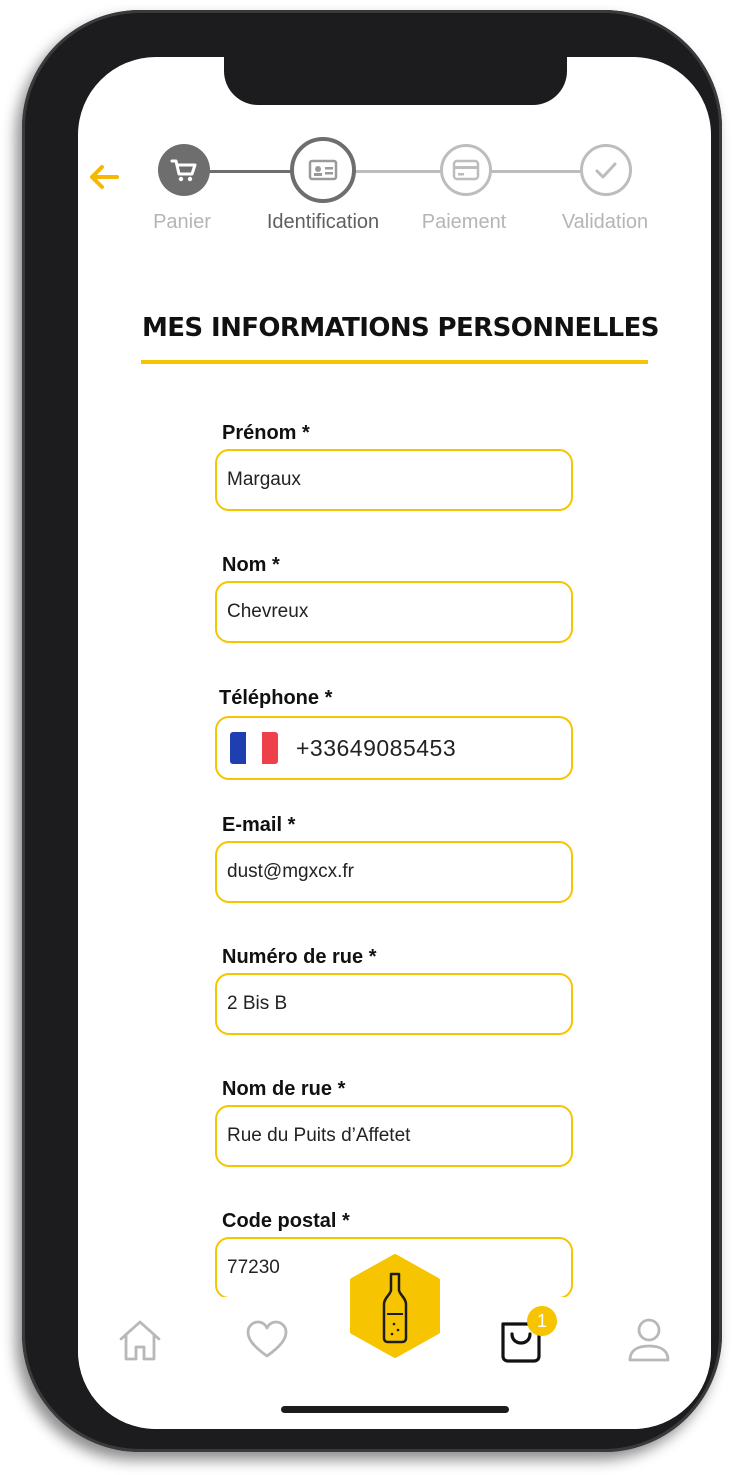 The height and width of the screenshot is (1475, 733). I want to click on phone-number-value: +33649085453, so click(376, 747).